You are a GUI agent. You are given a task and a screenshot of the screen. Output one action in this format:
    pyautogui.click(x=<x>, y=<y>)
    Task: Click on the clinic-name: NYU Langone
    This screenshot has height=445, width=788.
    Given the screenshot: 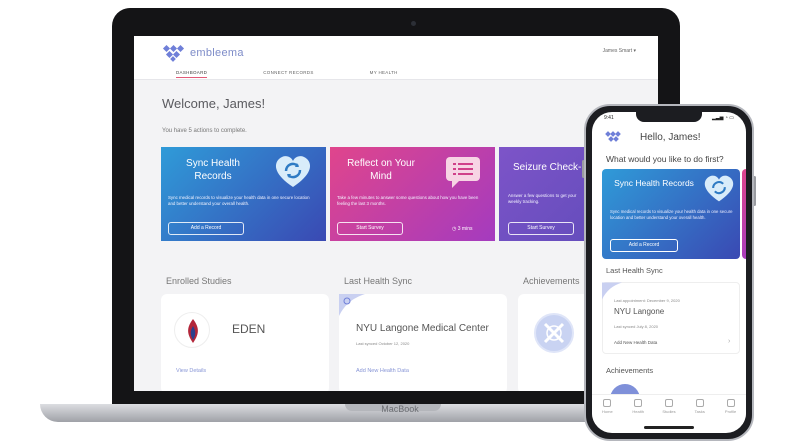 What is the action you would take?
    pyautogui.click(x=639, y=311)
    